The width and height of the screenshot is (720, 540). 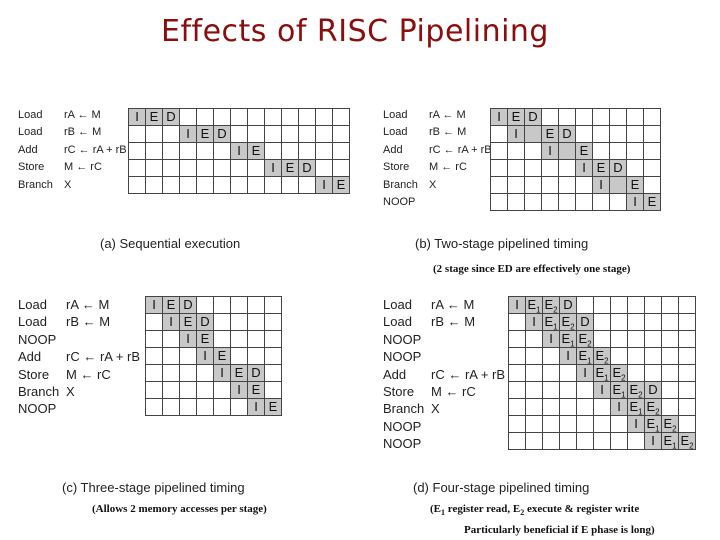 I want to click on instruction-operands: rC ← rA + rB, so click(x=460, y=149).